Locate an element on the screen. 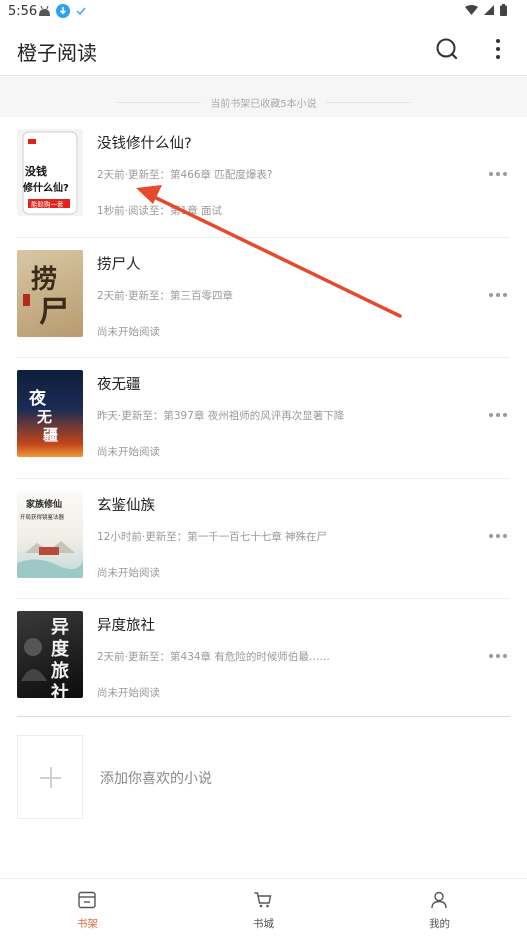 The height and width of the screenshot is (937, 527). cover-text: 家族修仙 is located at coordinates (44, 504).